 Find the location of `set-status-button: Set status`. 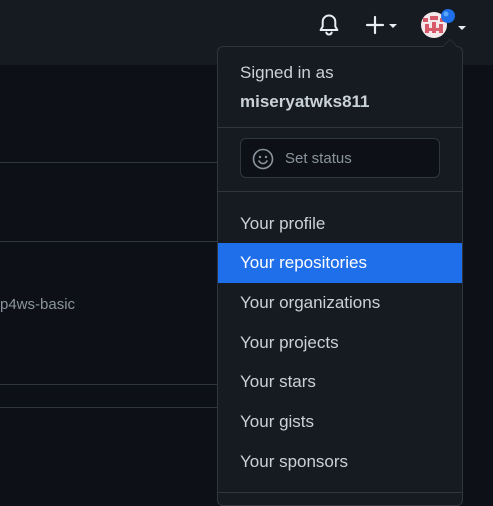

set-status-button: Set status is located at coordinates (340, 158).